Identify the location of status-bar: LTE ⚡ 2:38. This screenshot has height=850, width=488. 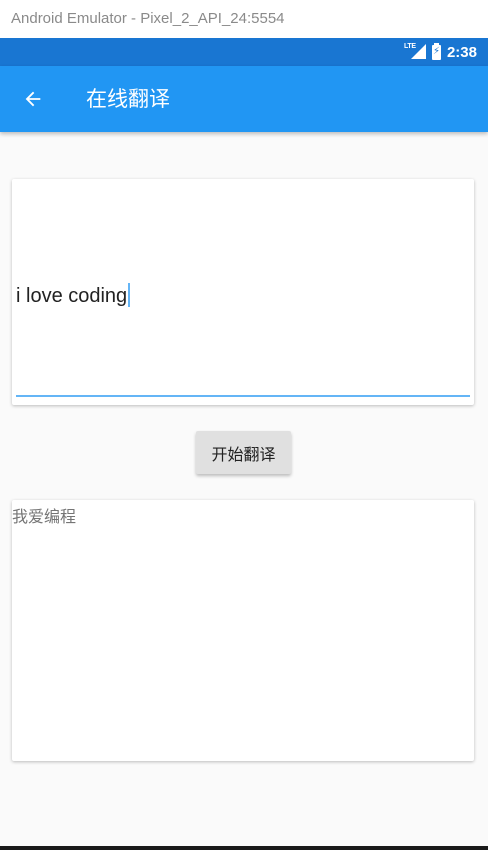
(244, 52).